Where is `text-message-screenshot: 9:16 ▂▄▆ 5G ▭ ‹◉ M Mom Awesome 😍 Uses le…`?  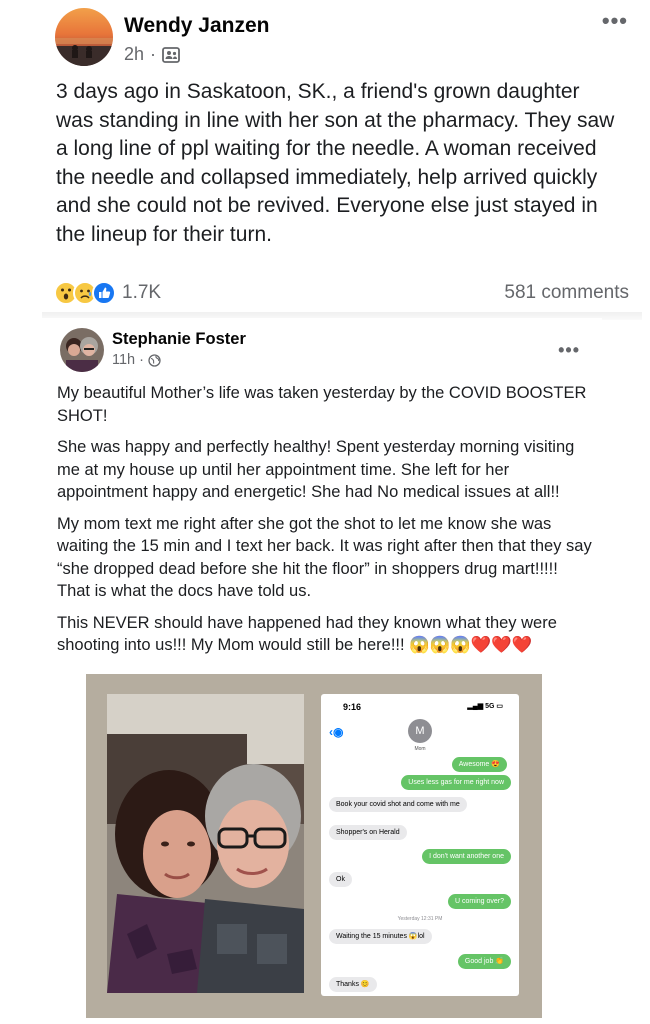
text-message-screenshot: 9:16 ▂▄▆ 5G ▭ ‹◉ M Mom Awesome 😍 Uses le… is located at coordinates (420, 845).